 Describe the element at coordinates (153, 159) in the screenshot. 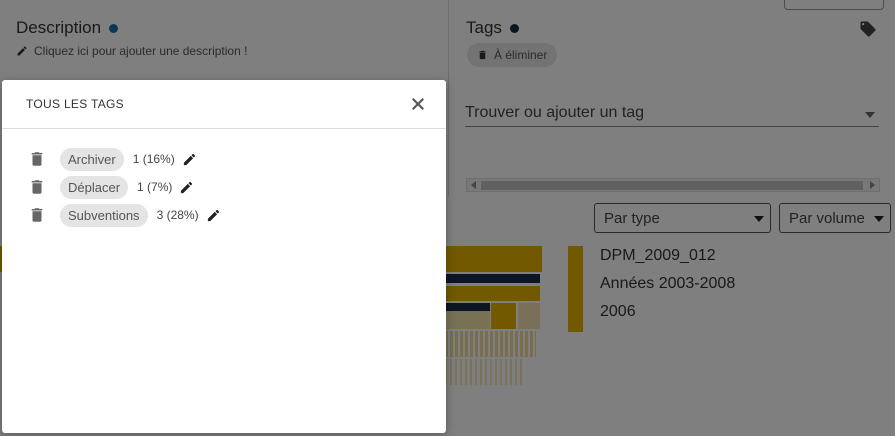

I see `tag-count: 1 (16%)` at that location.